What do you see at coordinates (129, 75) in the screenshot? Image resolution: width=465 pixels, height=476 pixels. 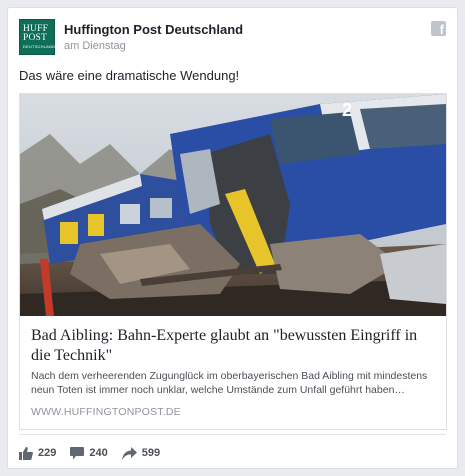 I see `post-text: Das wäre eine dramatische Wendung!` at bounding box center [129, 75].